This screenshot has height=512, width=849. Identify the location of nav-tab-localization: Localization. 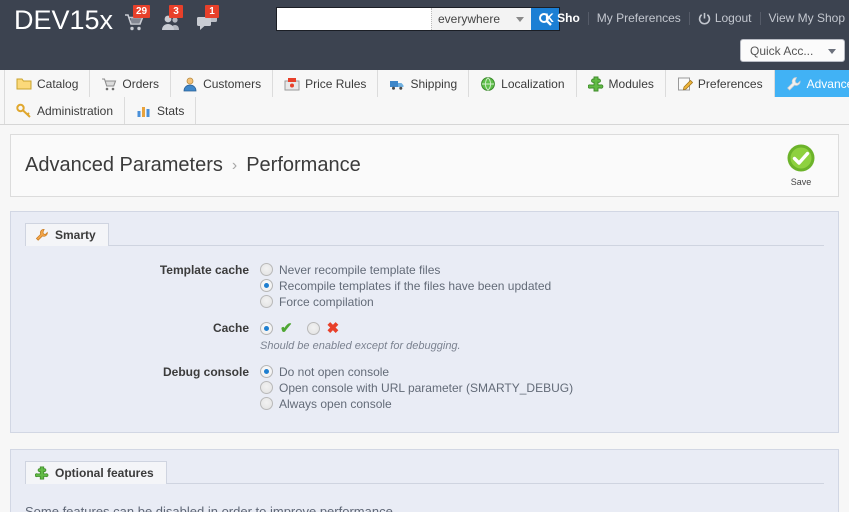
(523, 83).